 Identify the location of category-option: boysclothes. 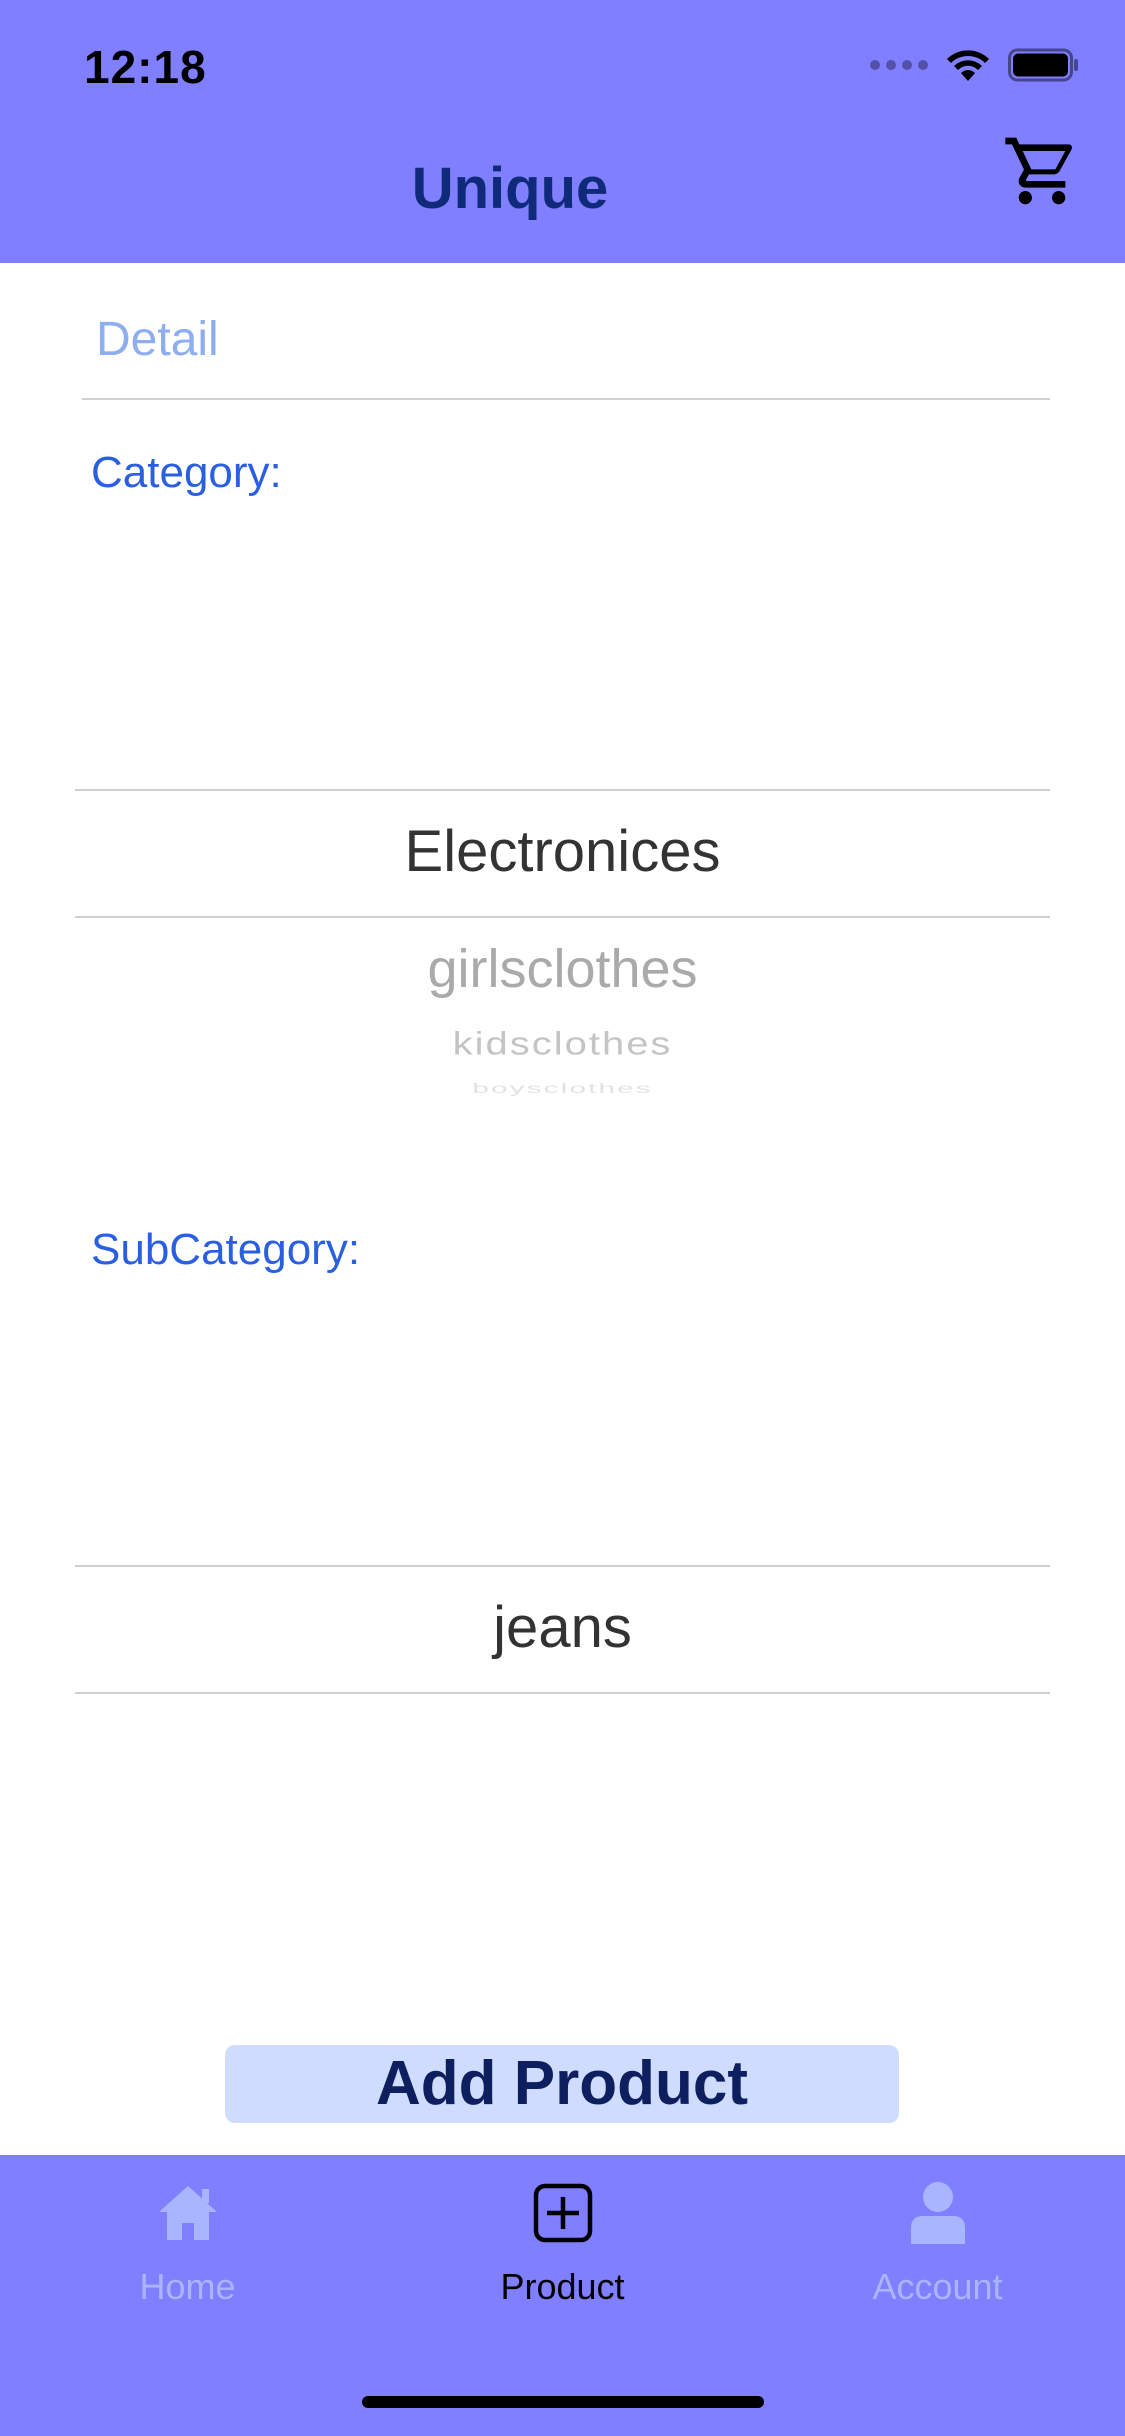
(562, 1088).